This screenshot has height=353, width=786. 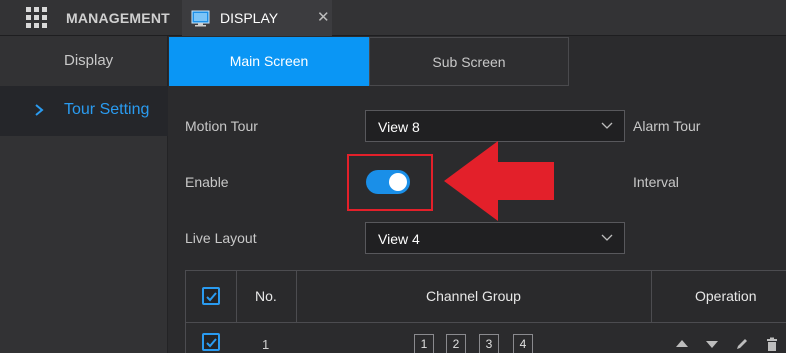 What do you see at coordinates (495, 238) in the screenshot?
I see `live-layout-select: View 4` at bounding box center [495, 238].